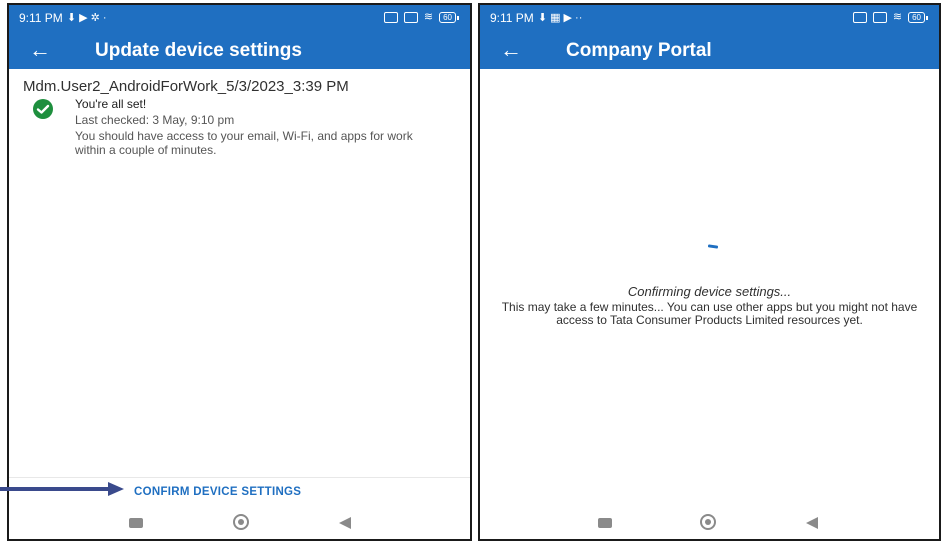  Describe the element at coordinates (239, 18) in the screenshot. I see `status-bar: 9:11 PM ⬇ ▶ ✲ · ≋ 60` at that location.